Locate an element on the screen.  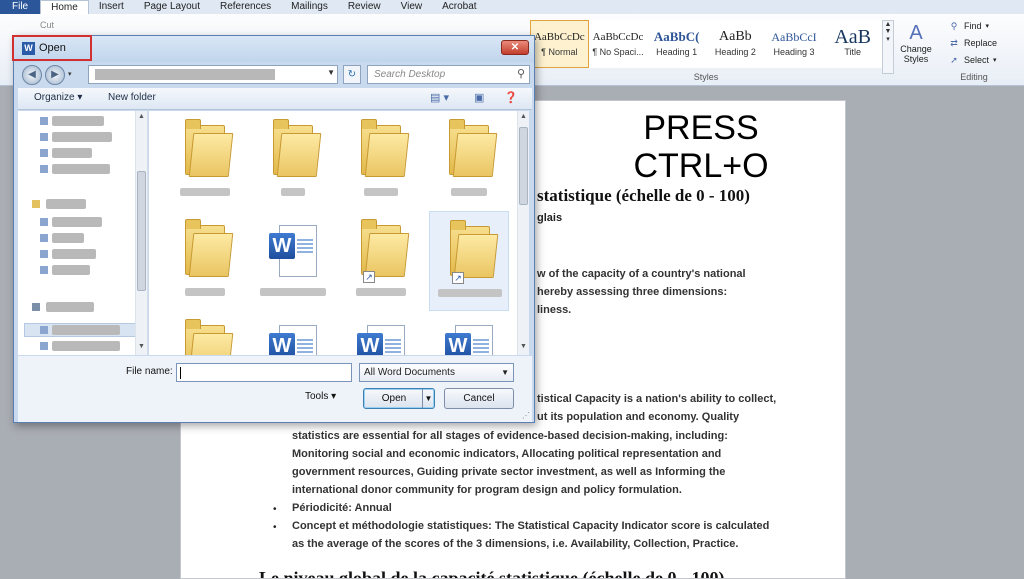
change-styles-button: A Change Styles is located at coordinates (916, 43).